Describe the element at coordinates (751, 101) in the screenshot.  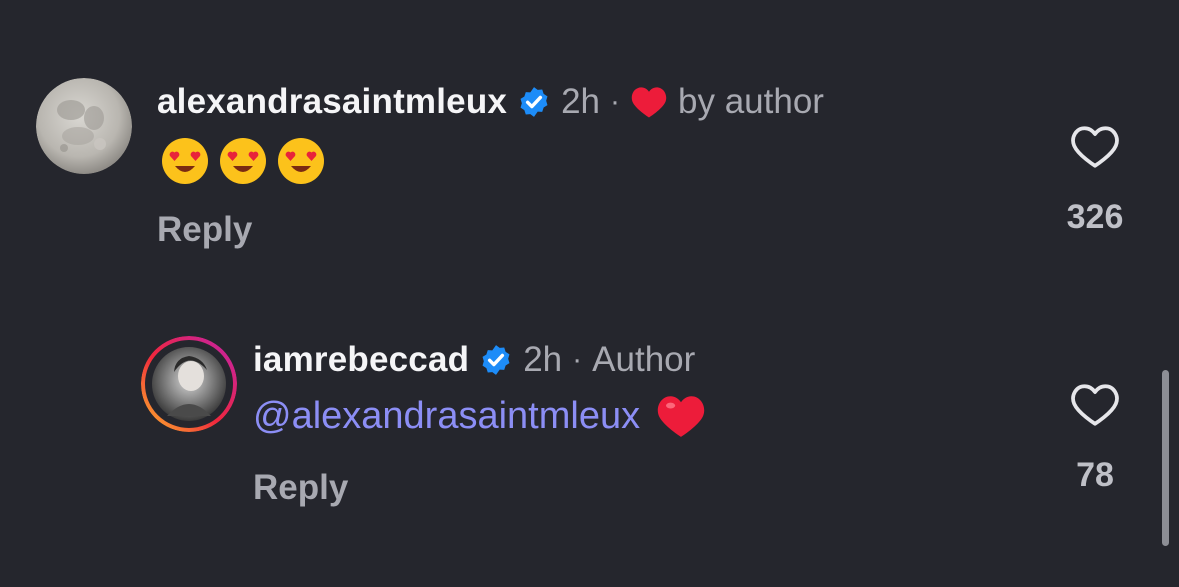
I see `liked-by-author-label: by author` at that location.